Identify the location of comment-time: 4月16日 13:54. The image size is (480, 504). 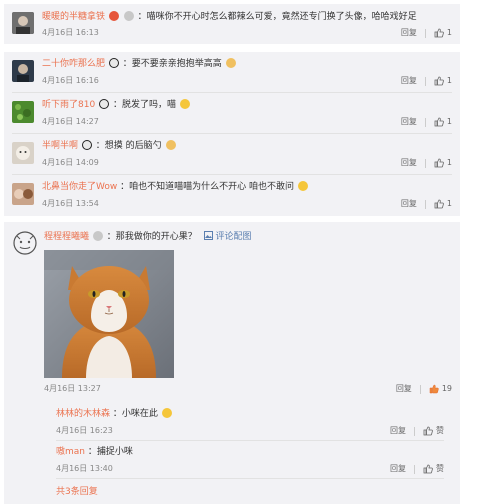
(70, 203).